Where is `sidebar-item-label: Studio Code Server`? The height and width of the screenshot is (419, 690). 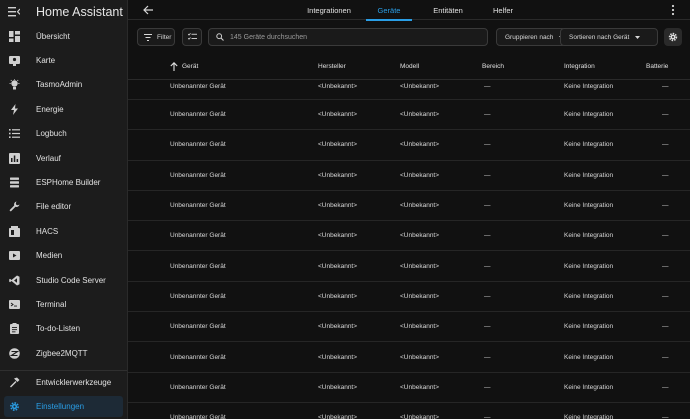
sidebar-item-label: Studio Code Server is located at coordinates (71, 280).